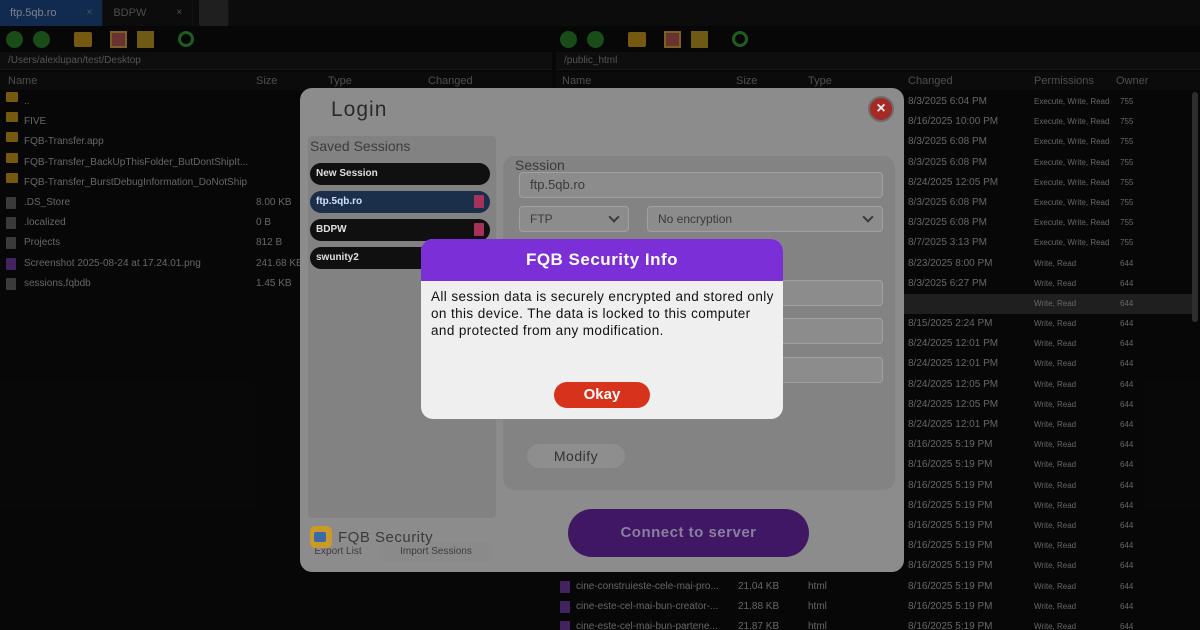  I want to click on session-label: Session, so click(540, 165).